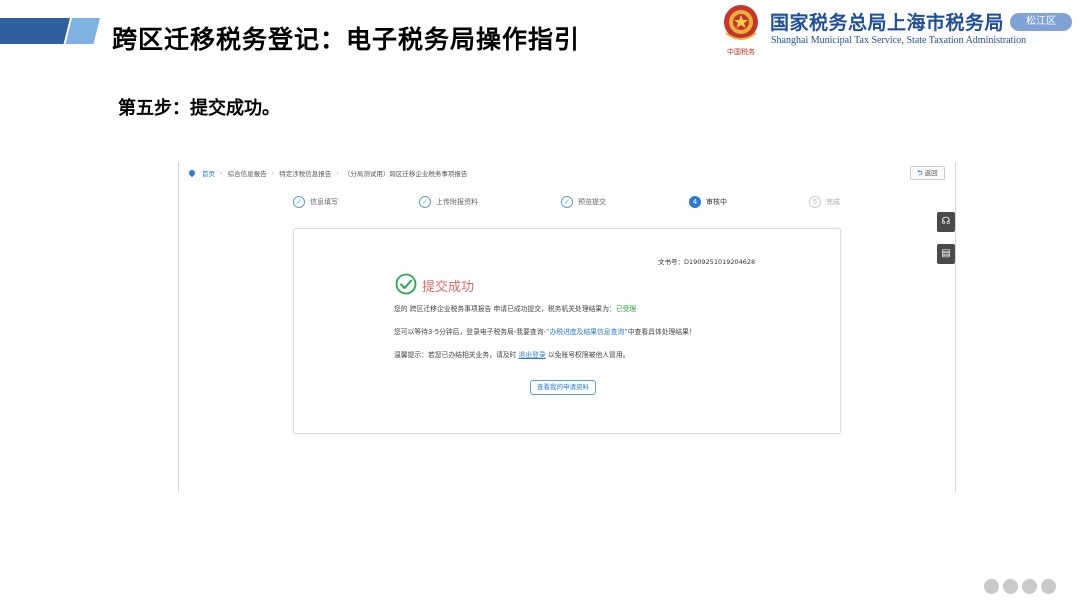 This screenshot has width=1080, height=608. I want to click on logout-tip-tail: 以免账号权限被他人冒用。, so click(588, 355).